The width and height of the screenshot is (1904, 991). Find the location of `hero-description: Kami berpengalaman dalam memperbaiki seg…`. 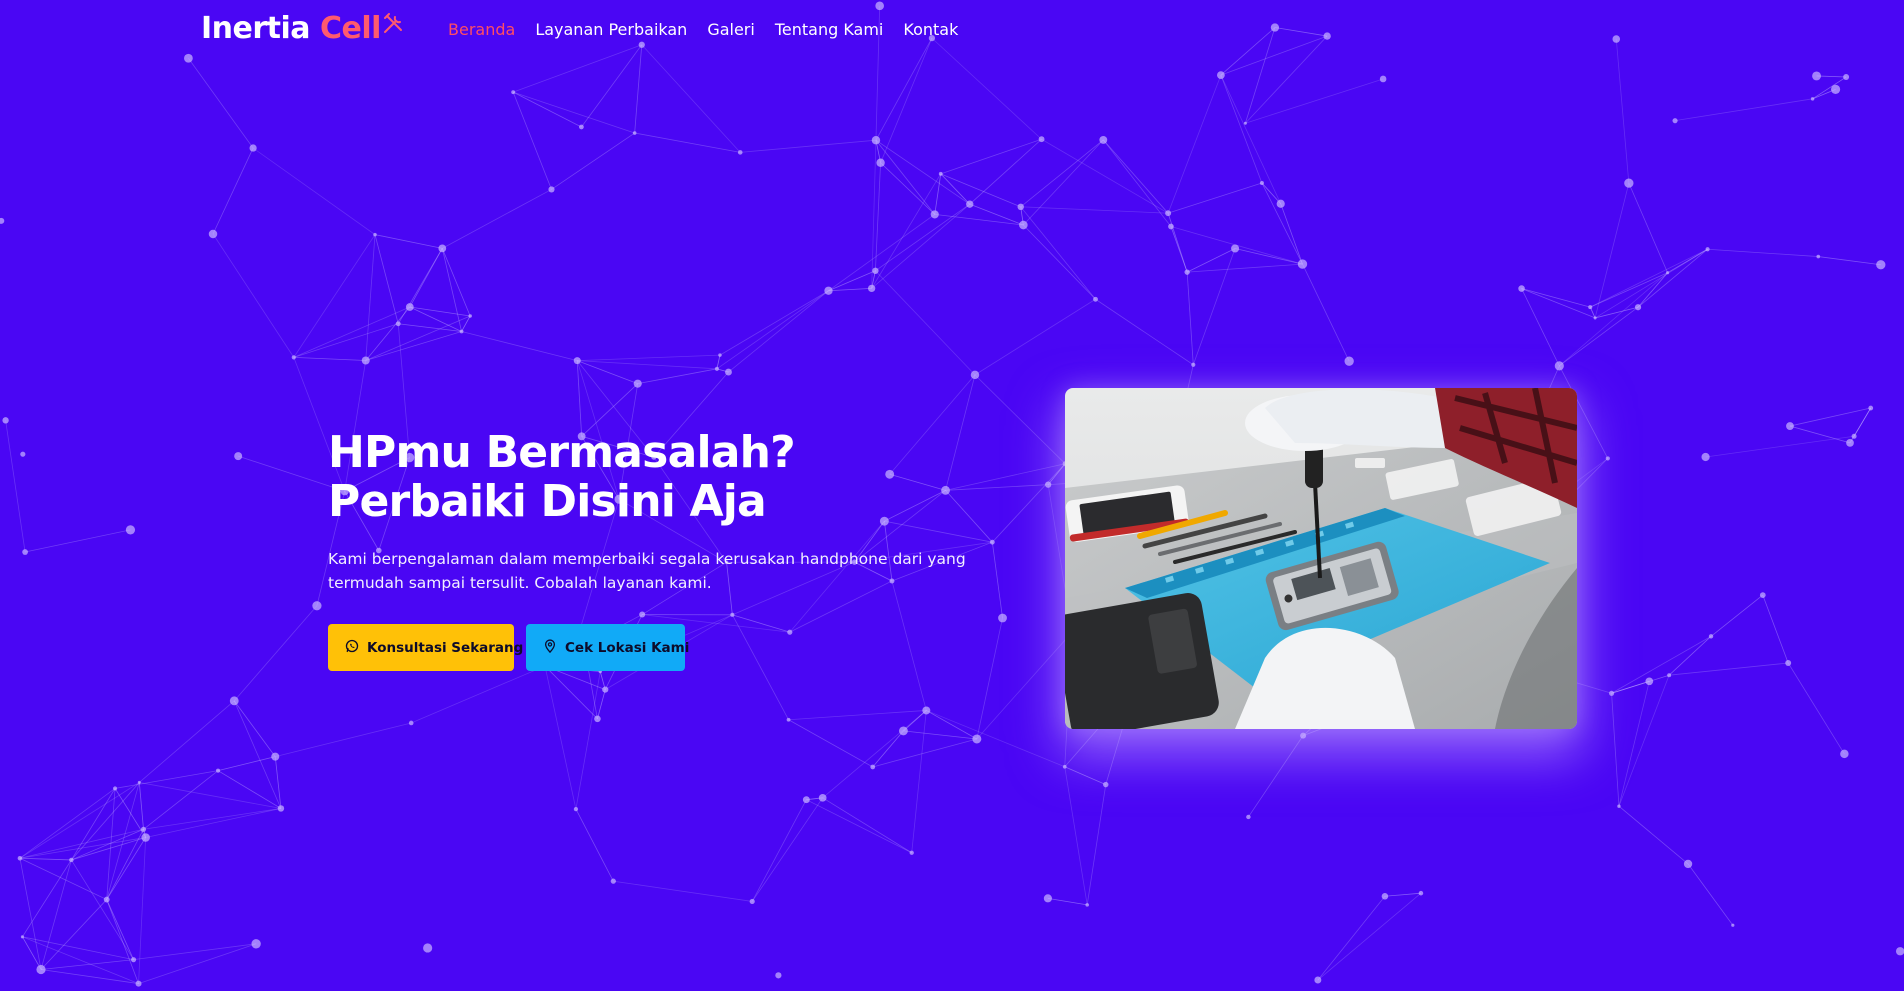

hero-description: Kami berpengalaman dalam memperbaiki seg… is located at coordinates (647, 571).